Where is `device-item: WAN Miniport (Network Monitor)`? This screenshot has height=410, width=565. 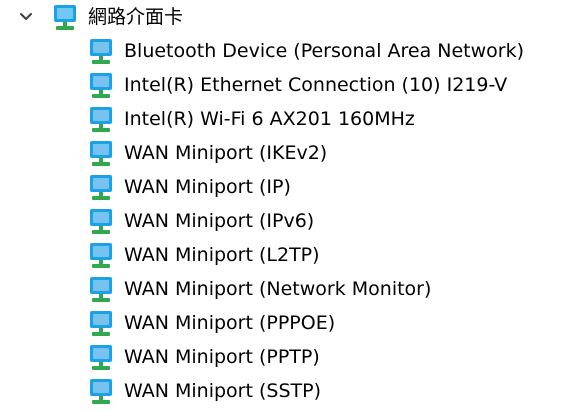 device-item: WAN Miniport (Network Monitor) is located at coordinates (258, 289).